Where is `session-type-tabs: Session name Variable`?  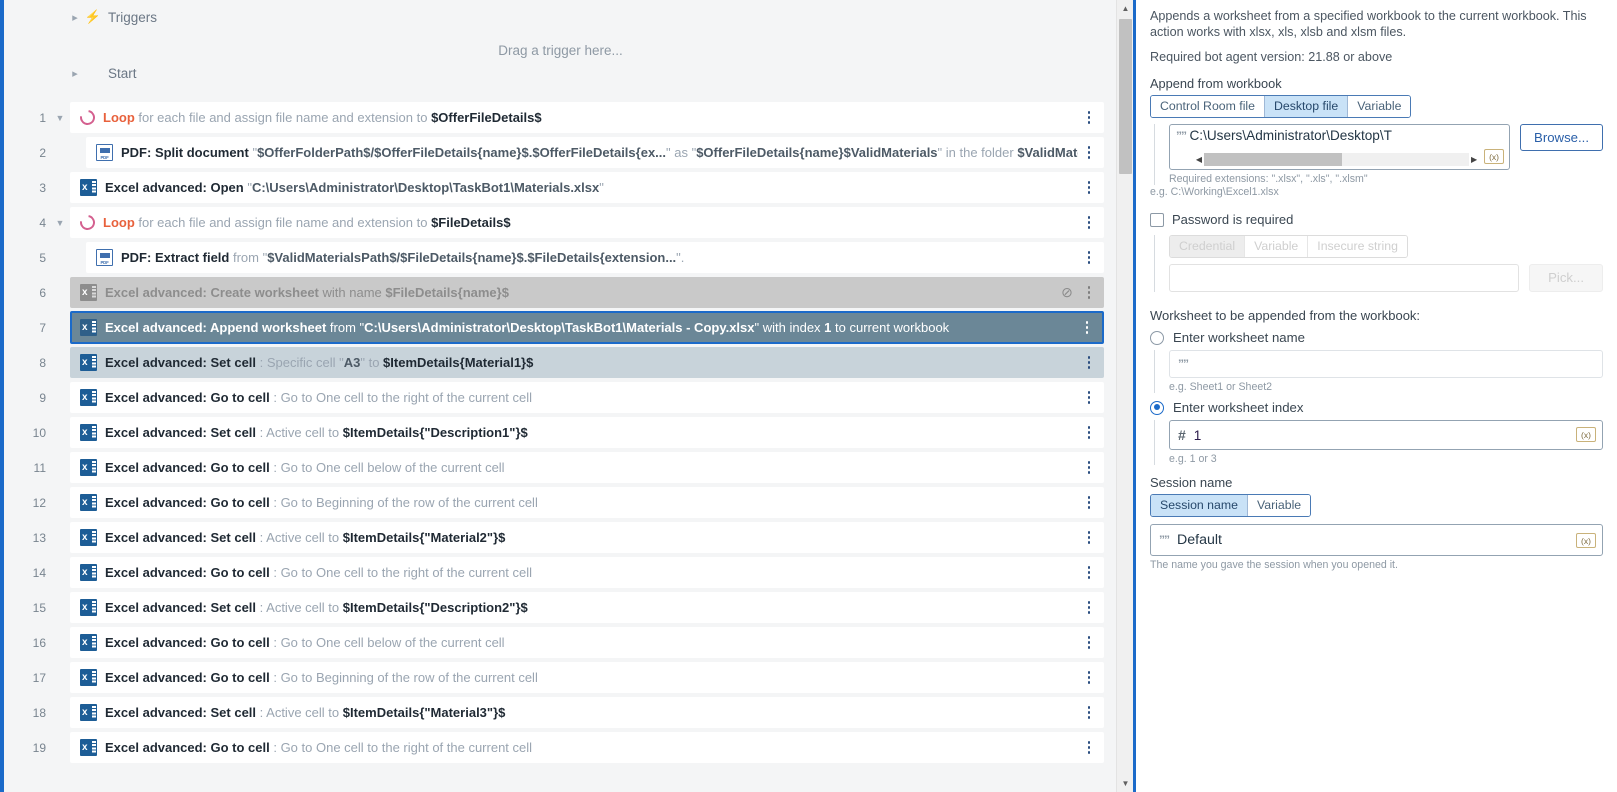
session-type-tabs: Session name Variable is located at coordinates (1231, 505).